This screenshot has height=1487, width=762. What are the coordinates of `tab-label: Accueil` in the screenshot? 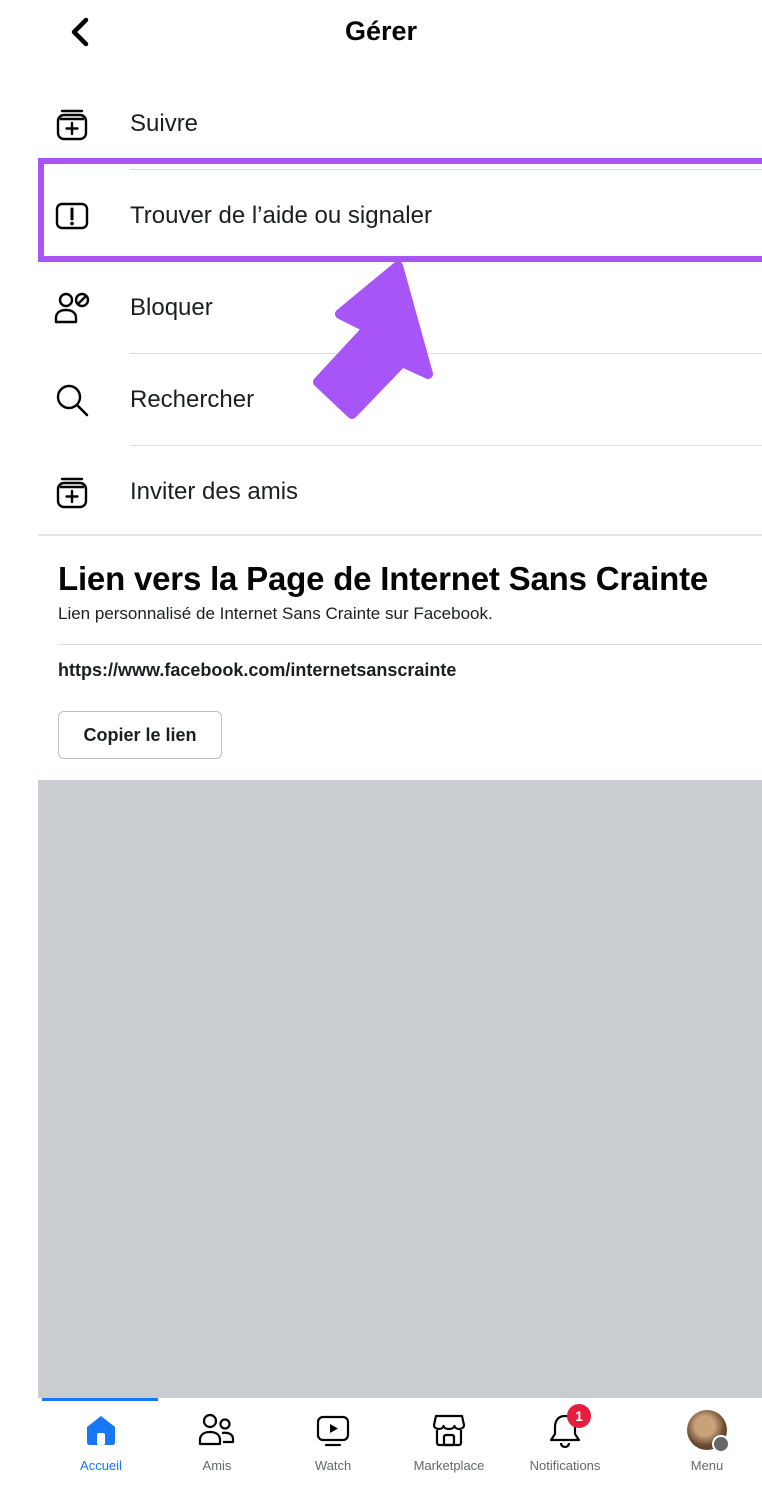 It's located at (101, 1465).